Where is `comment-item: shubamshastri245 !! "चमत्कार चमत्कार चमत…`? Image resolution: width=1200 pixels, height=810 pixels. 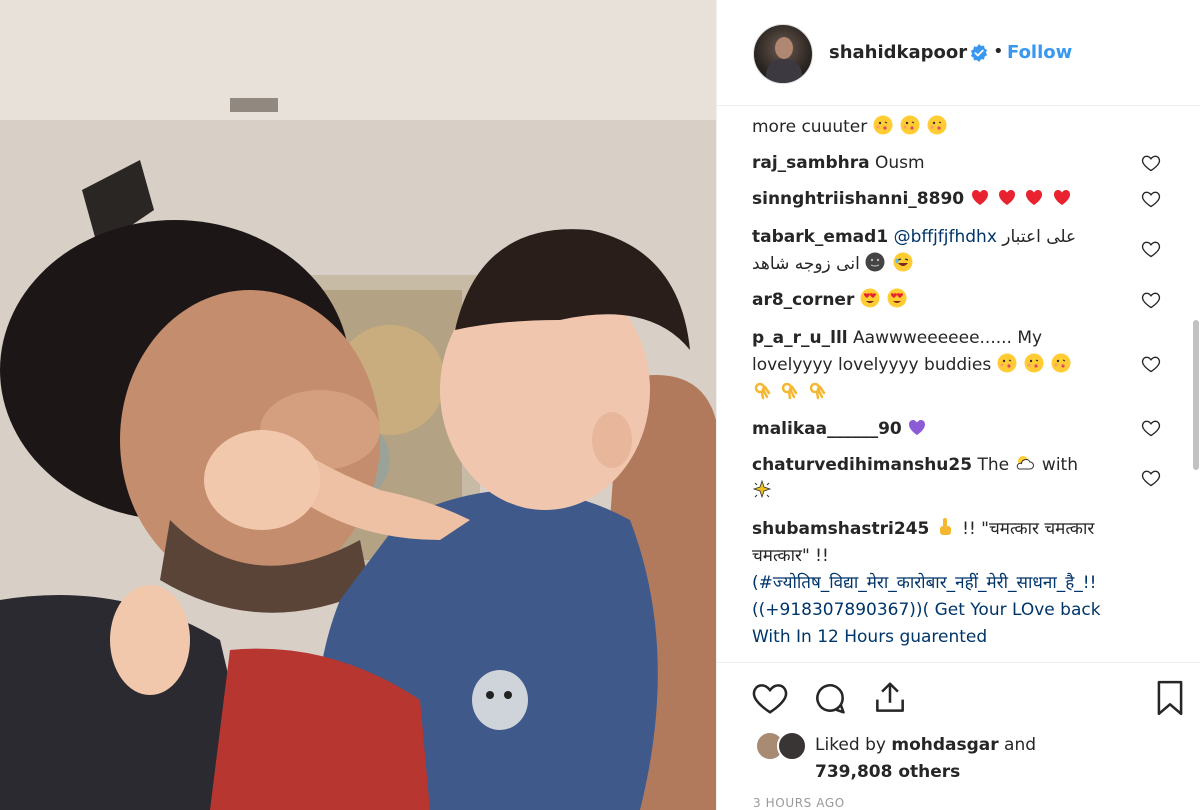 comment-item: shubamshastri245 !! "चमत्कार चमत्कार चमत… is located at coordinates (937, 583).